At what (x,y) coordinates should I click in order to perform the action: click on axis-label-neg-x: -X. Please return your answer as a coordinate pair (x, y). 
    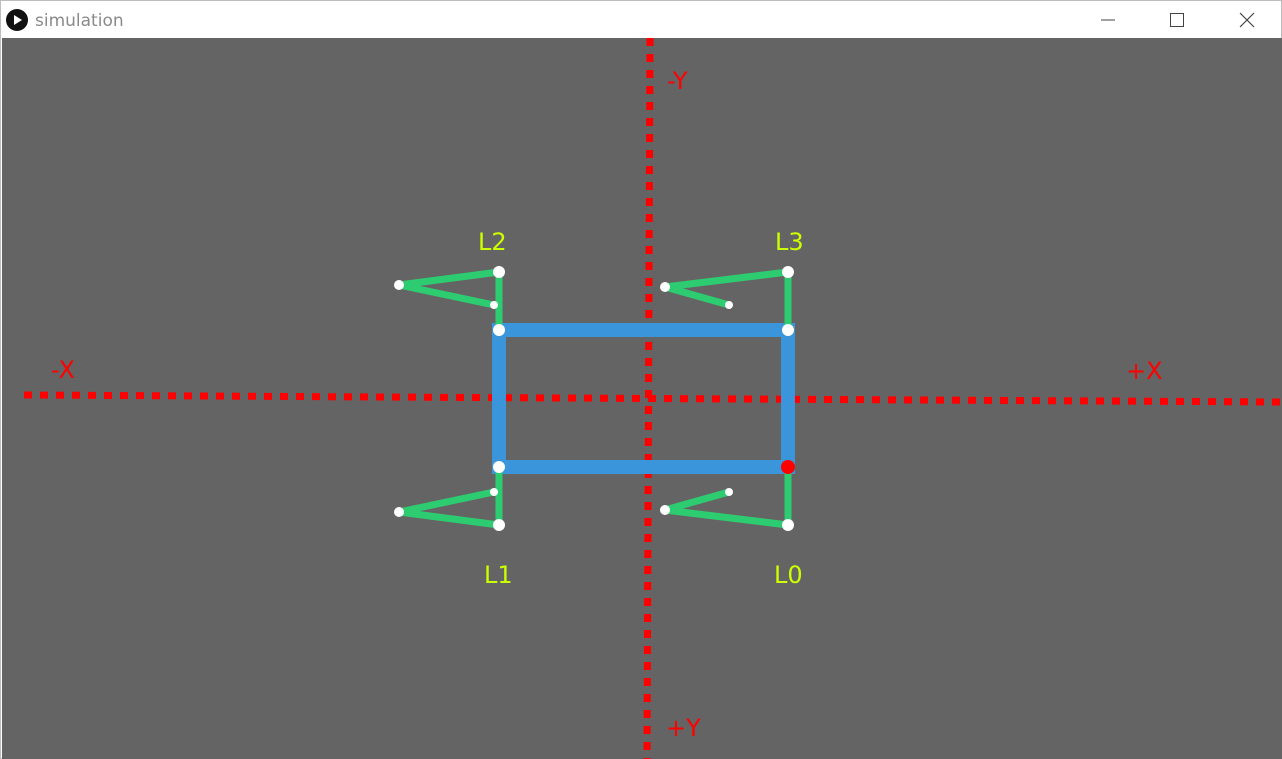
    Looking at the image, I should click on (63, 370).